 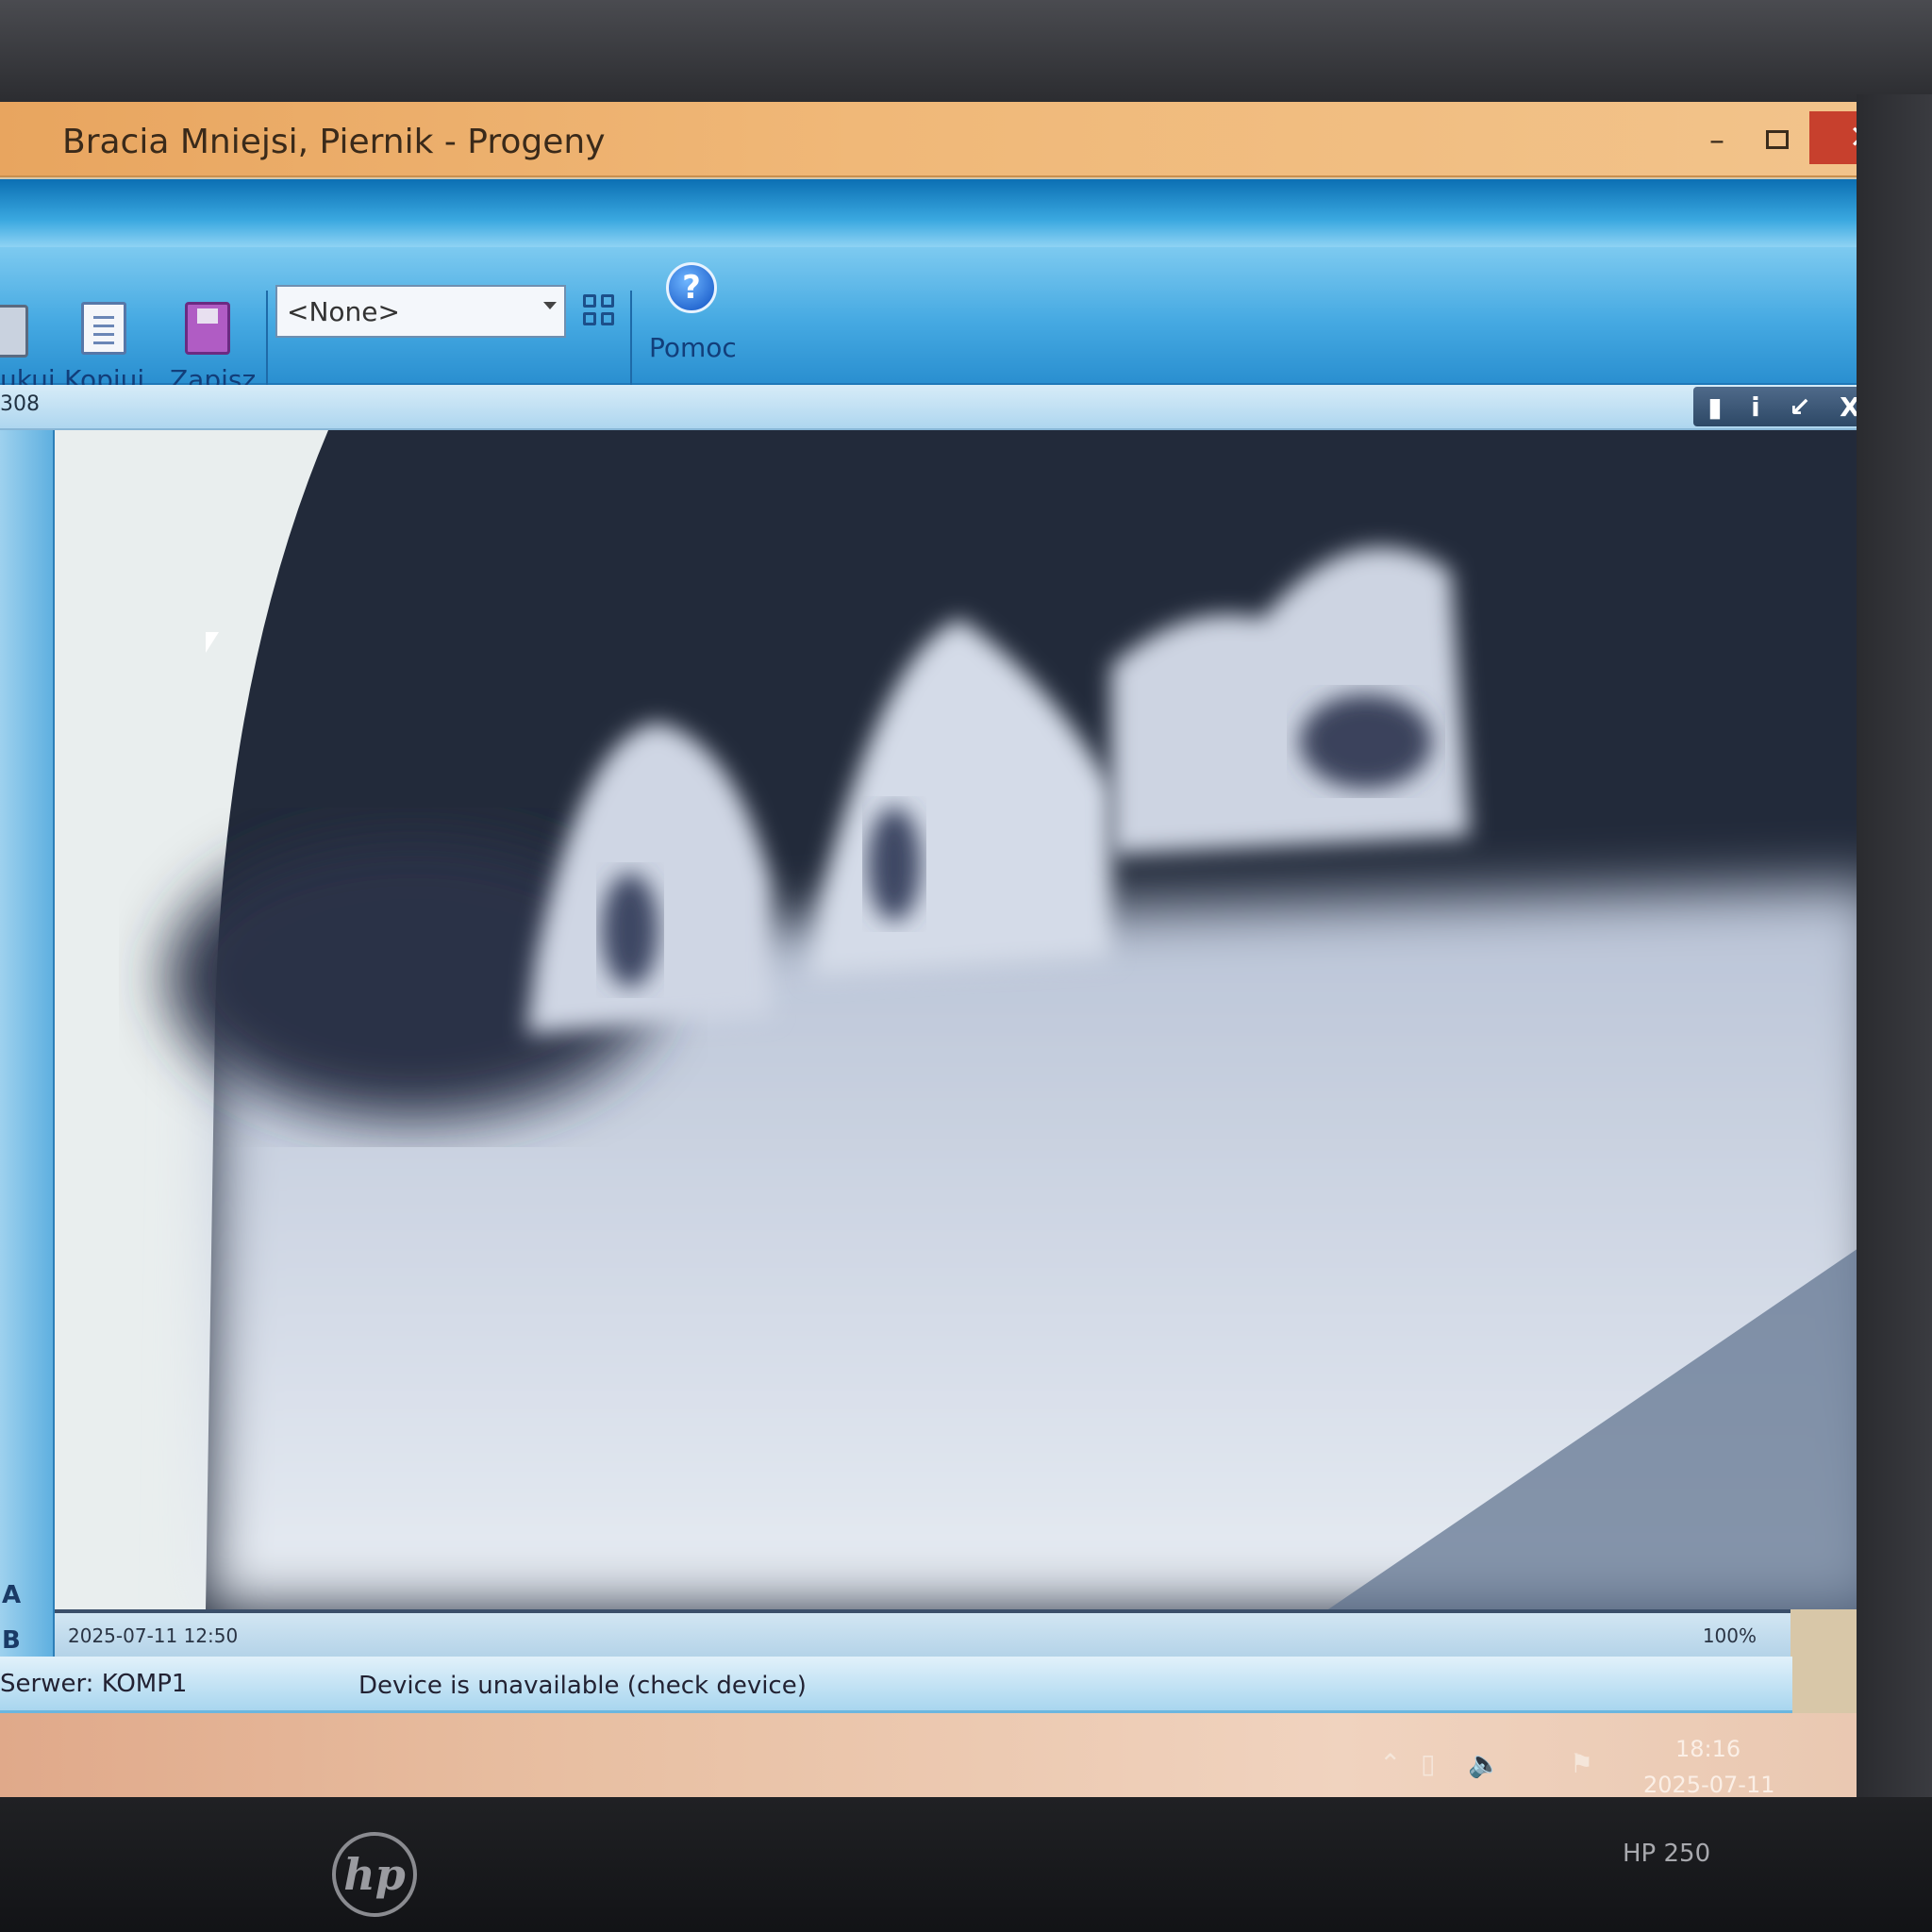 What do you see at coordinates (1428, 1763) in the screenshot?
I see `battery-icon: ▯` at bounding box center [1428, 1763].